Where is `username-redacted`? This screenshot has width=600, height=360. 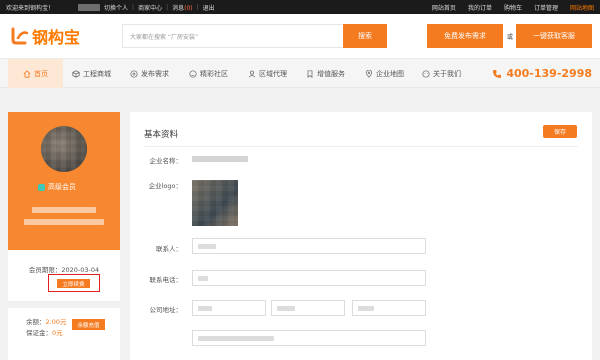
username-redacted is located at coordinates (89, 7).